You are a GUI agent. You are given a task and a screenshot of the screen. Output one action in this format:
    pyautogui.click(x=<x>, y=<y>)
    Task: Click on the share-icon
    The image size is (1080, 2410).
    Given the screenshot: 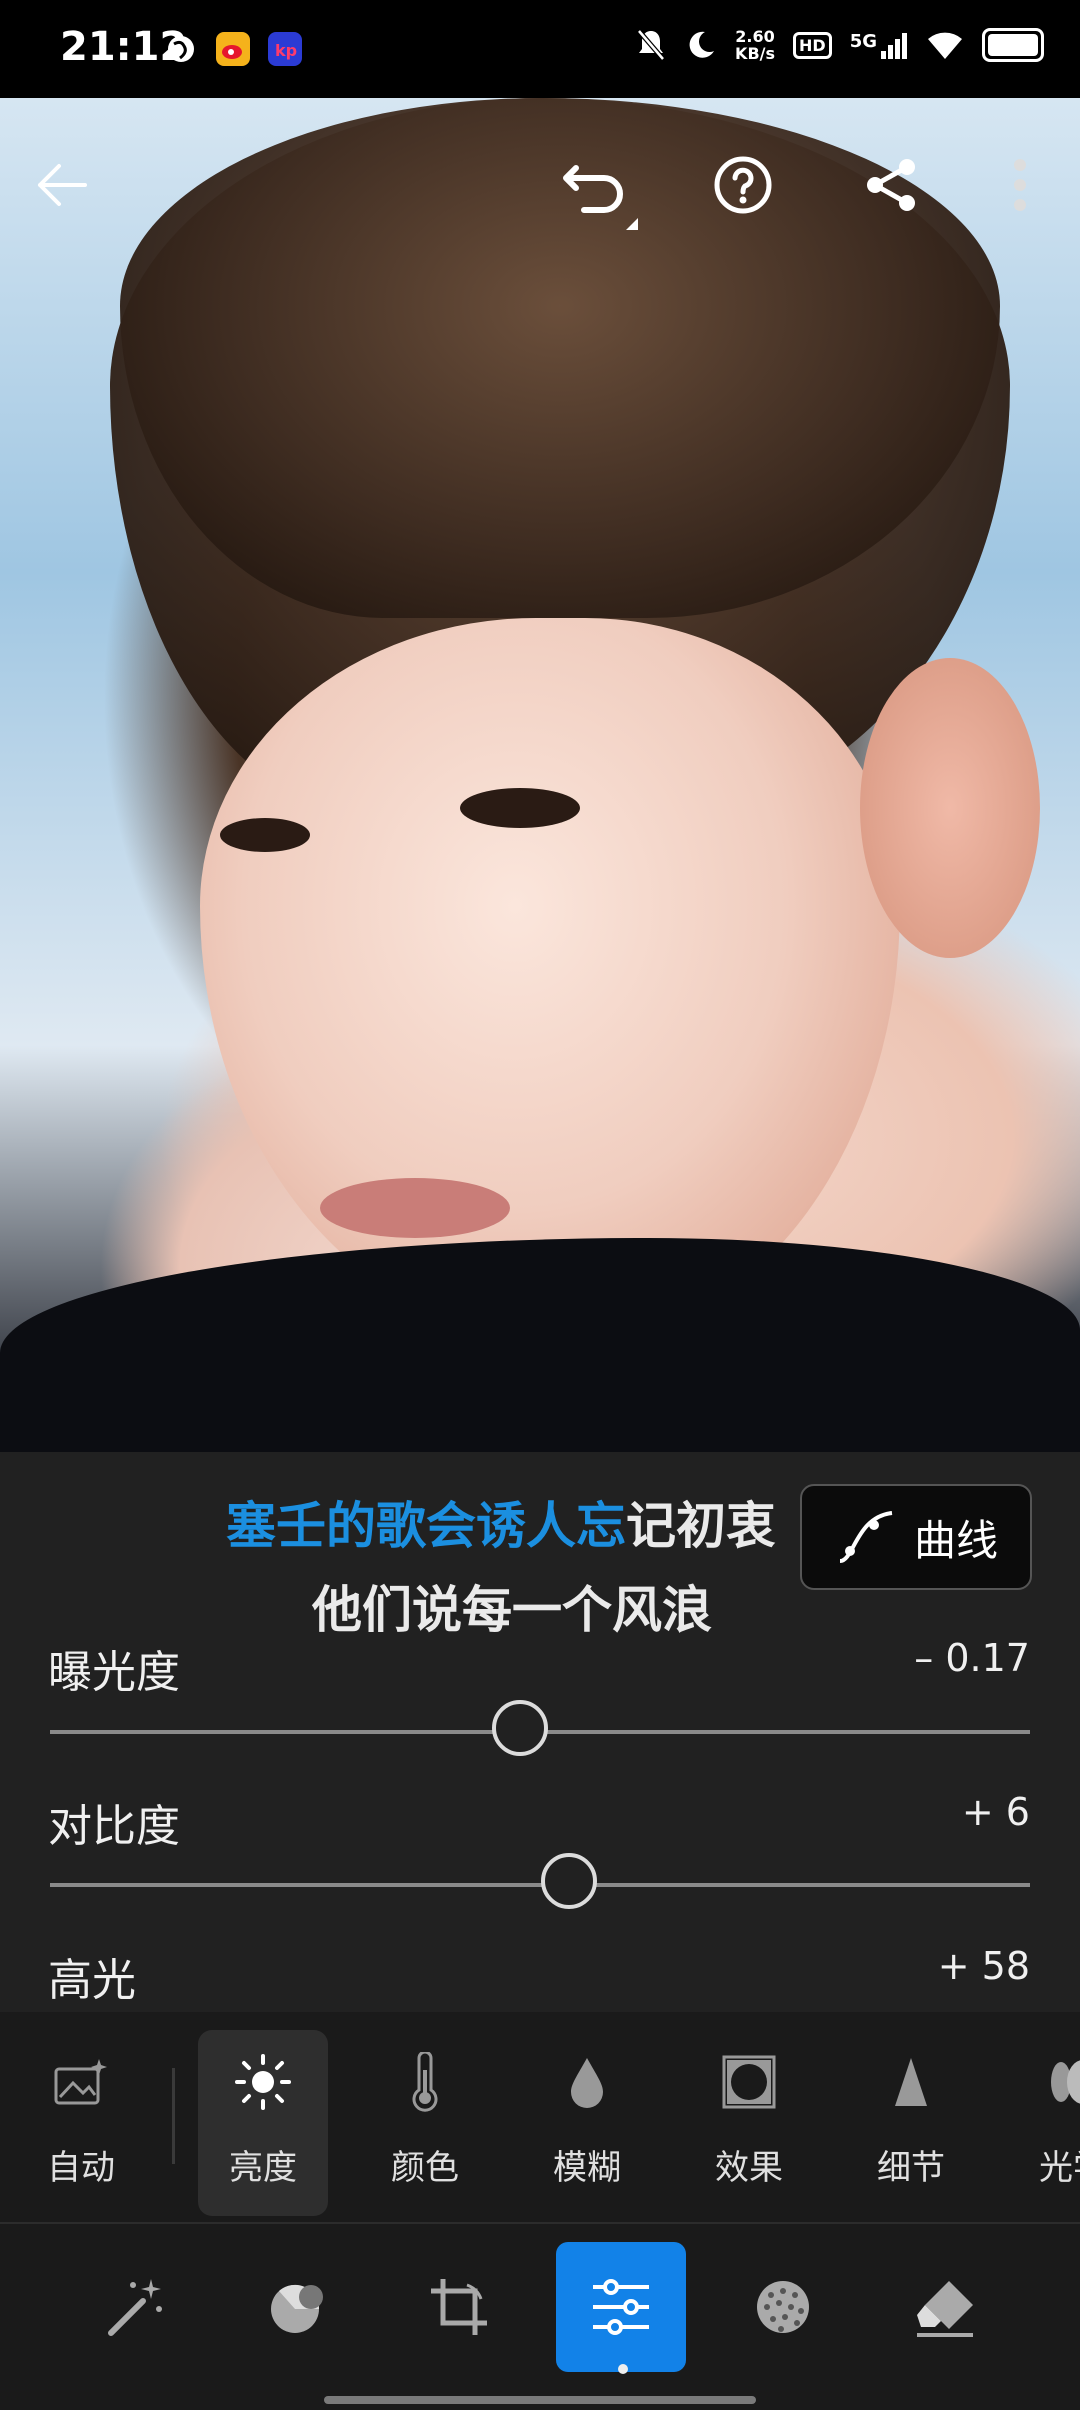 What is the action you would take?
    pyautogui.click(x=891, y=185)
    